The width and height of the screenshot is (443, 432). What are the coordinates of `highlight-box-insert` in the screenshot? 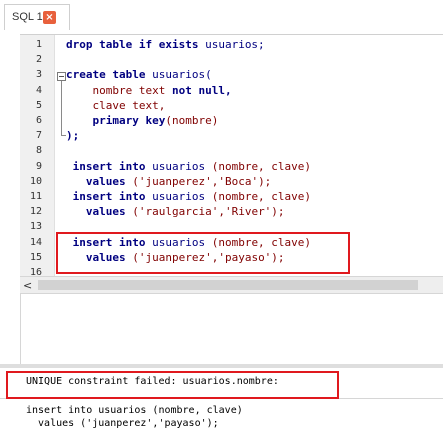 It's located at (203, 253).